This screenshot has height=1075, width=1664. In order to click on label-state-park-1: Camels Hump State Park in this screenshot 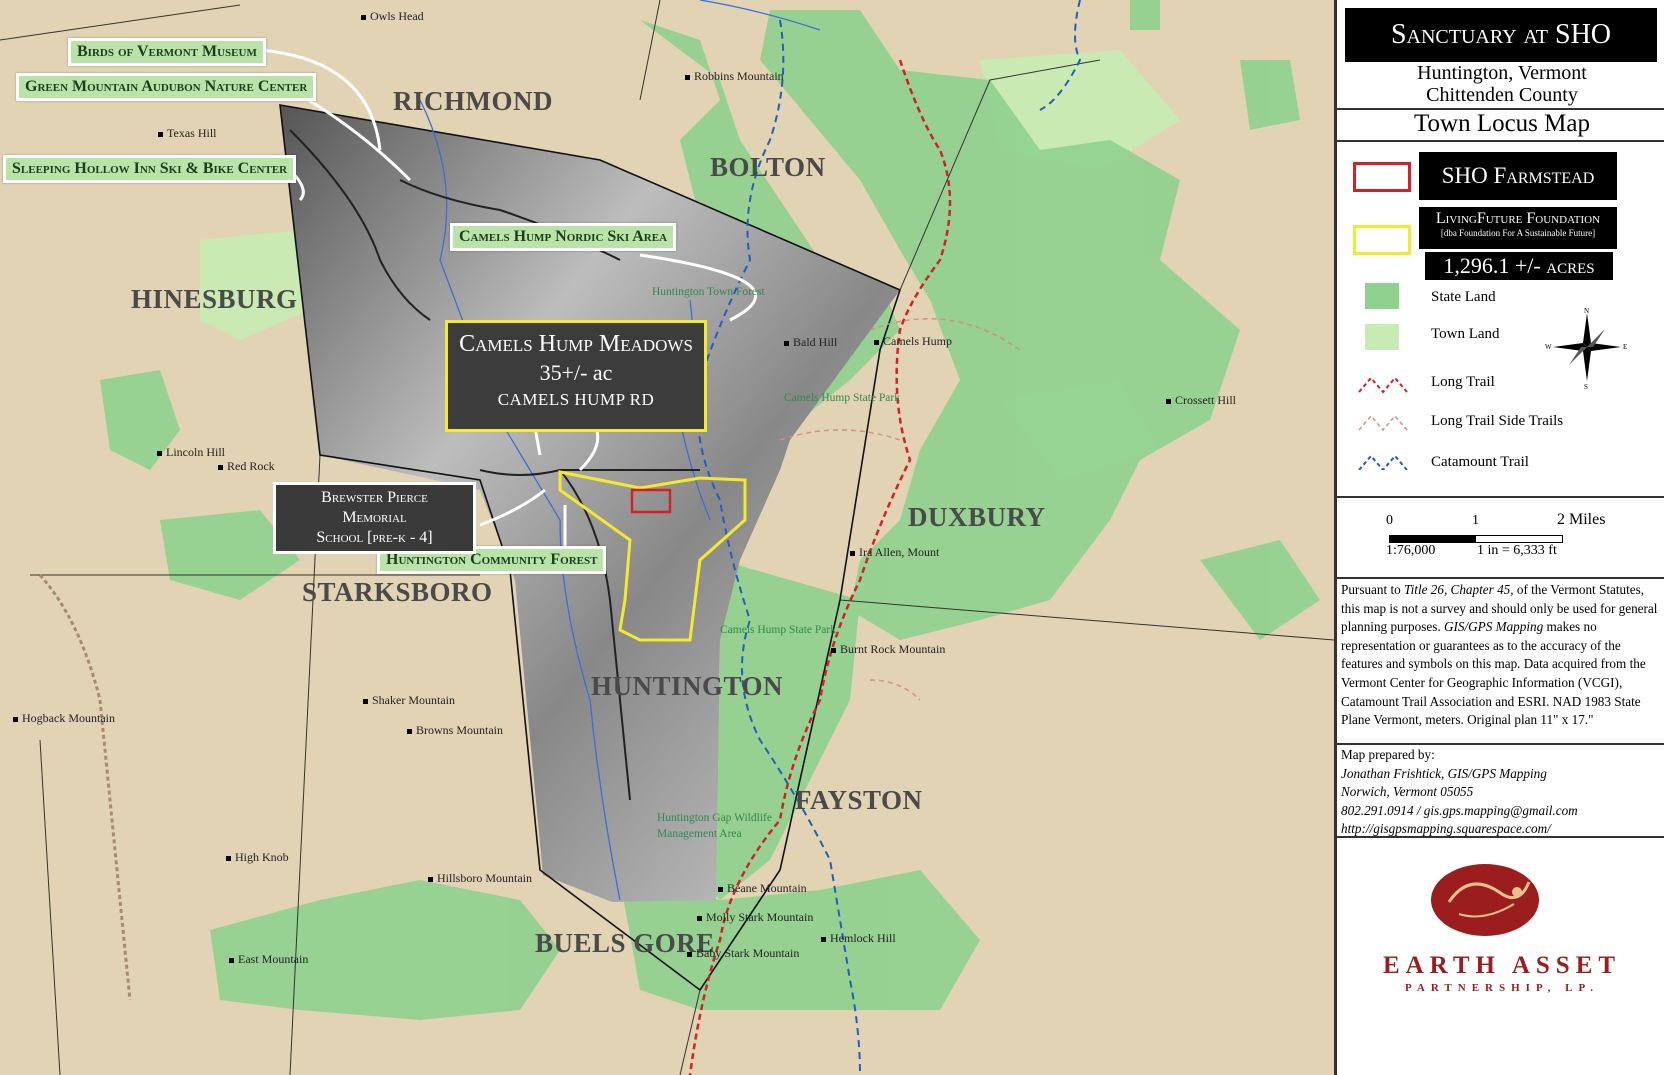, I will do `click(842, 398)`.